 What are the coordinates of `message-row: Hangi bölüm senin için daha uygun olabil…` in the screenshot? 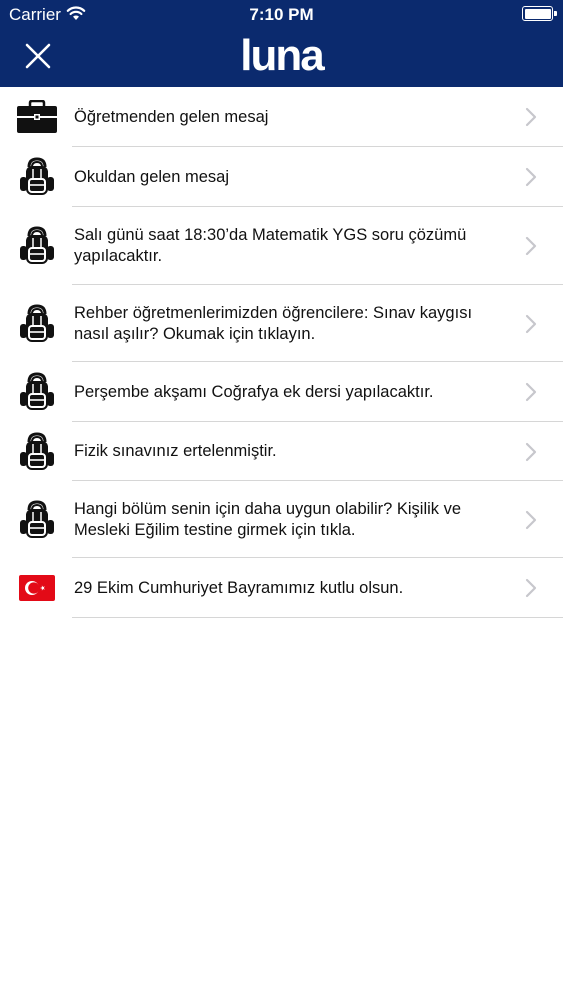 It's located at (281, 519).